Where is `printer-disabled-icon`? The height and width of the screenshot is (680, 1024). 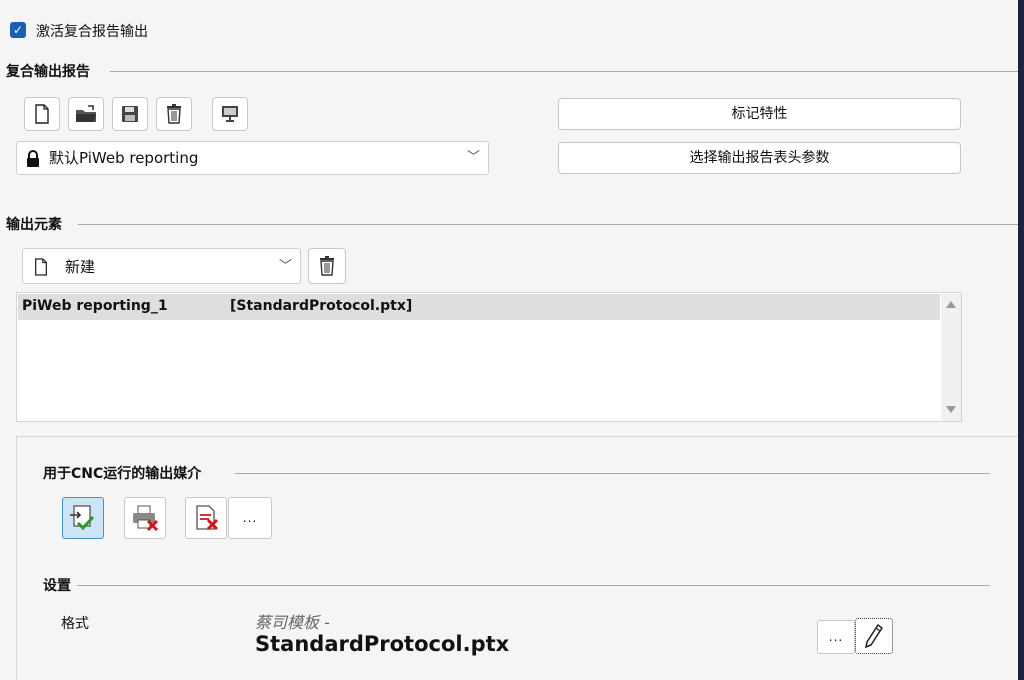 printer-disabled-icon is located at coordinates (146, 518).